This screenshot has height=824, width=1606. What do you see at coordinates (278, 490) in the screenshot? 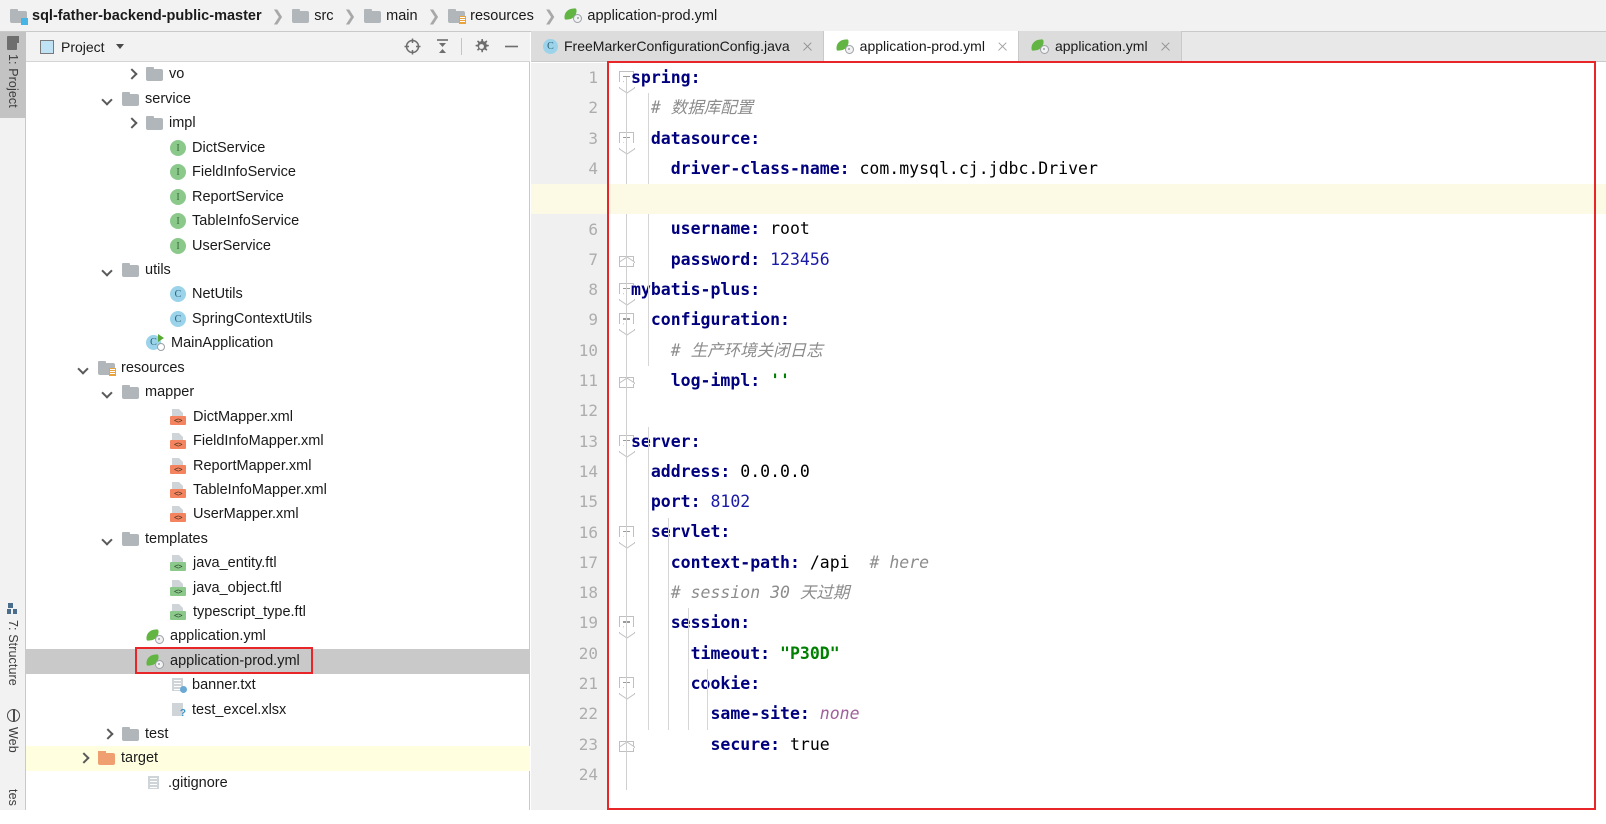
I see `tree-node: <> TableInfoMapper.xml` at bounding box center [278, 490].